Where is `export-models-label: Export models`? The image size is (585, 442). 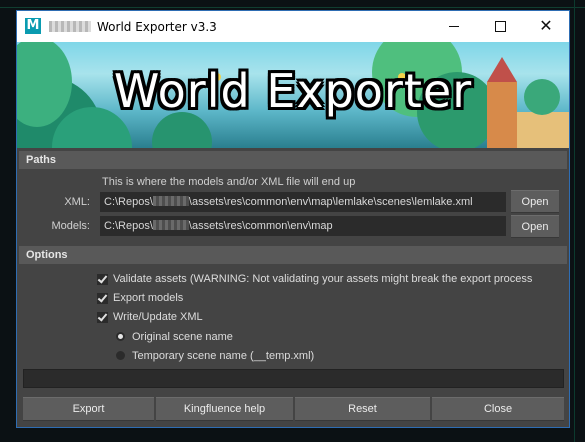 export-models-label: Export models is located at coordinates (148, 298).